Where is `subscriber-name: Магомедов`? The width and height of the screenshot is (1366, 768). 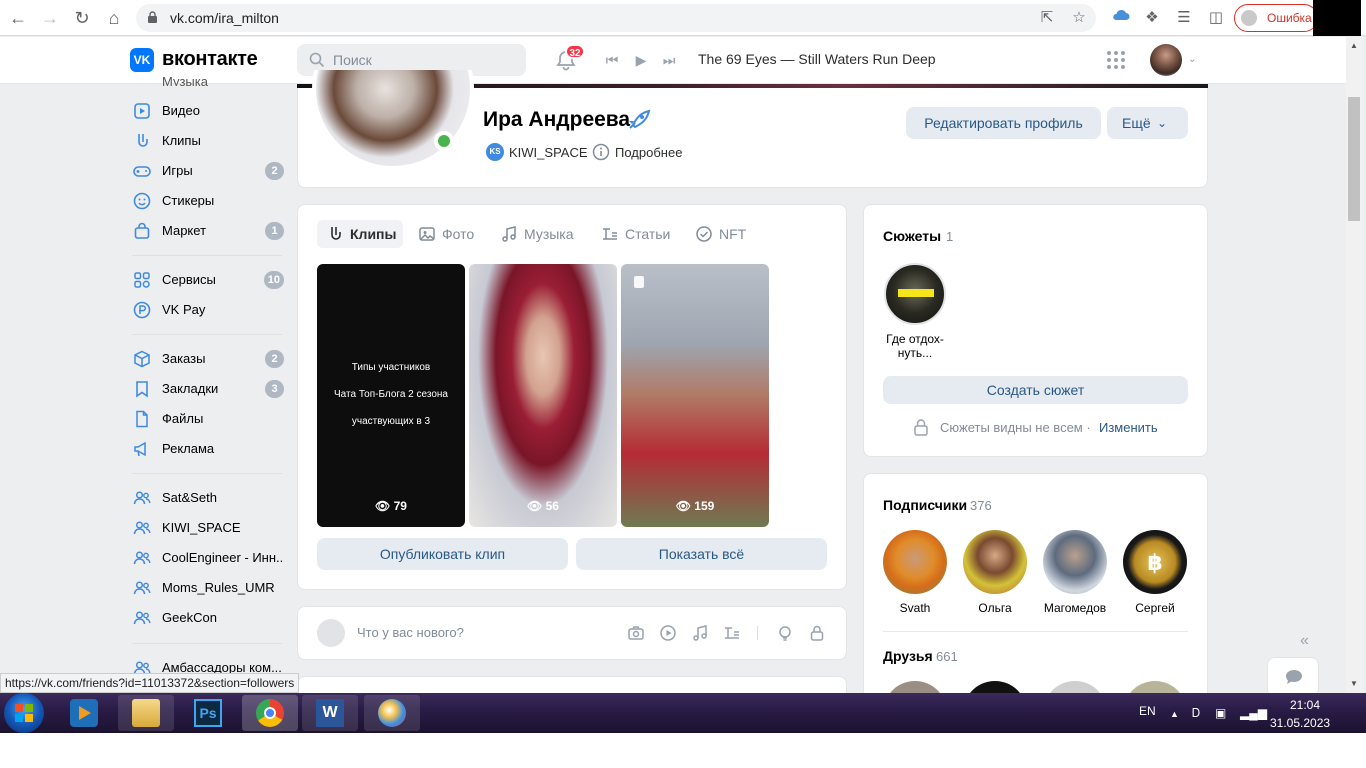
subscriber-name: Магомедов is located at coordinates (1075, 608).